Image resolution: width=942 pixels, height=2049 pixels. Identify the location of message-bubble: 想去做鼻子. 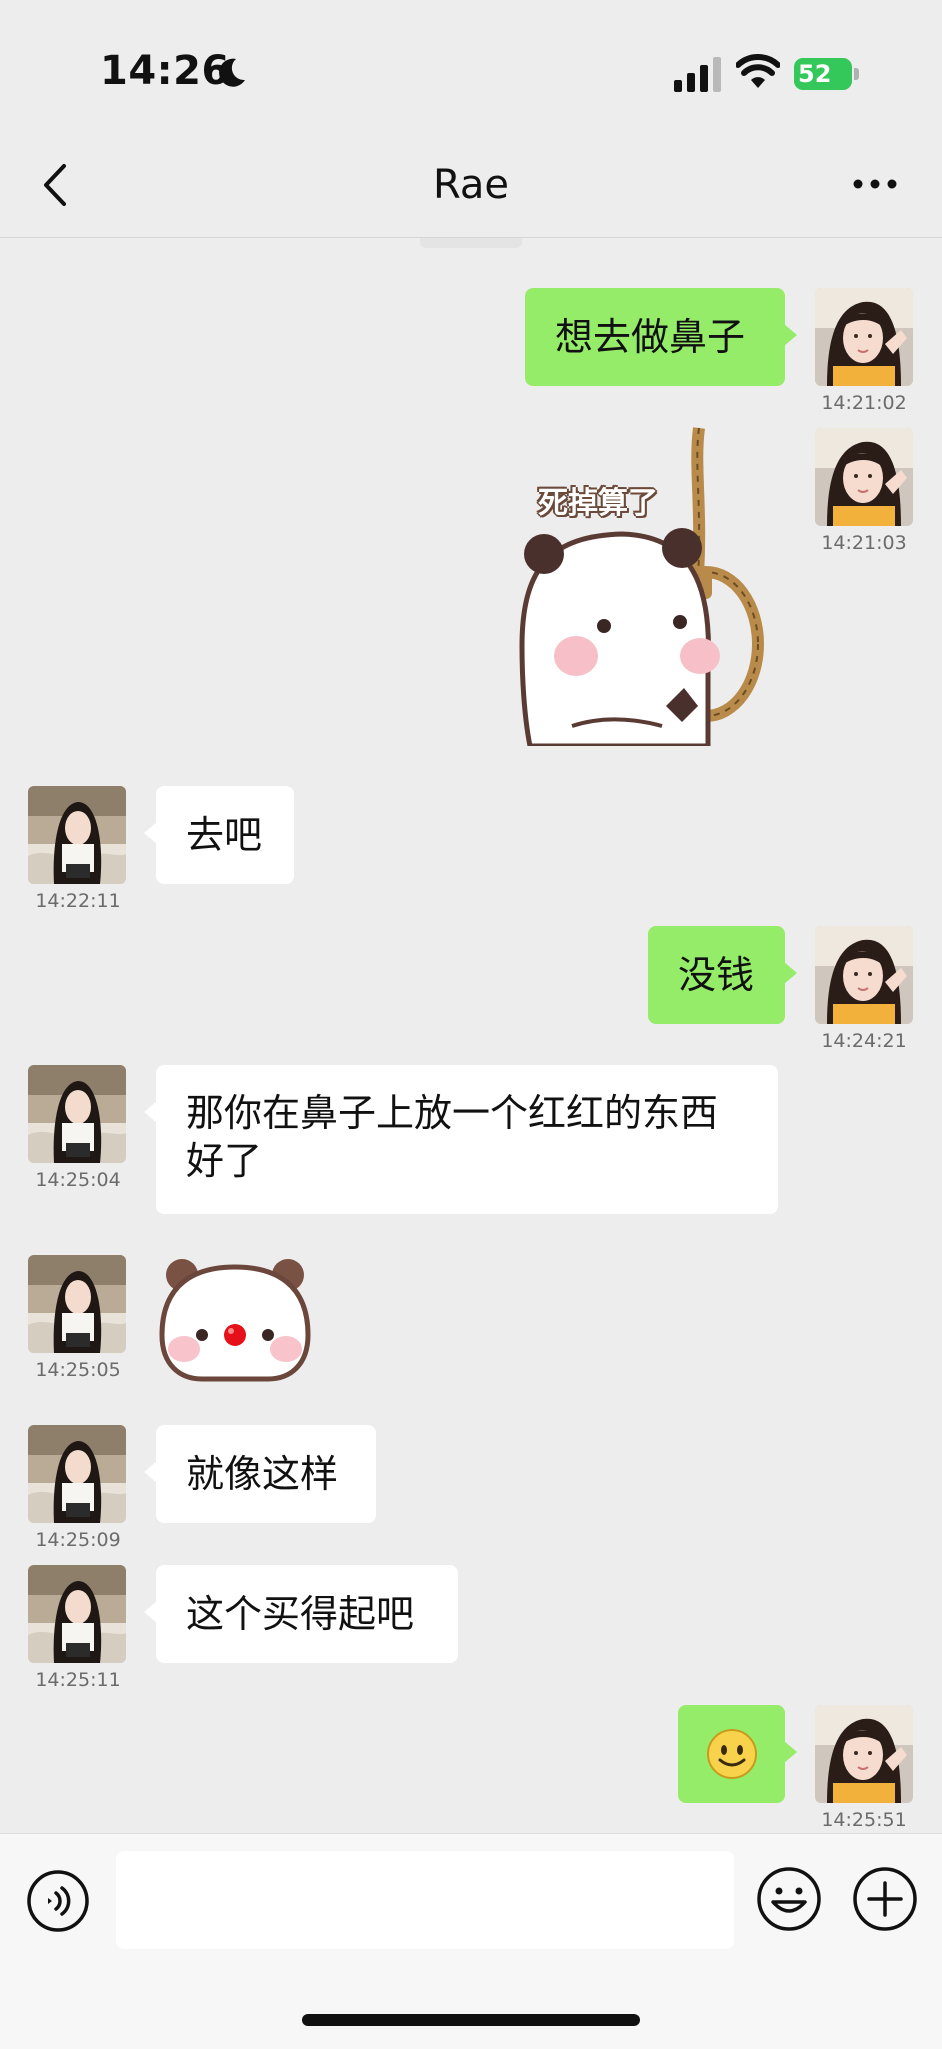
(661, 337).